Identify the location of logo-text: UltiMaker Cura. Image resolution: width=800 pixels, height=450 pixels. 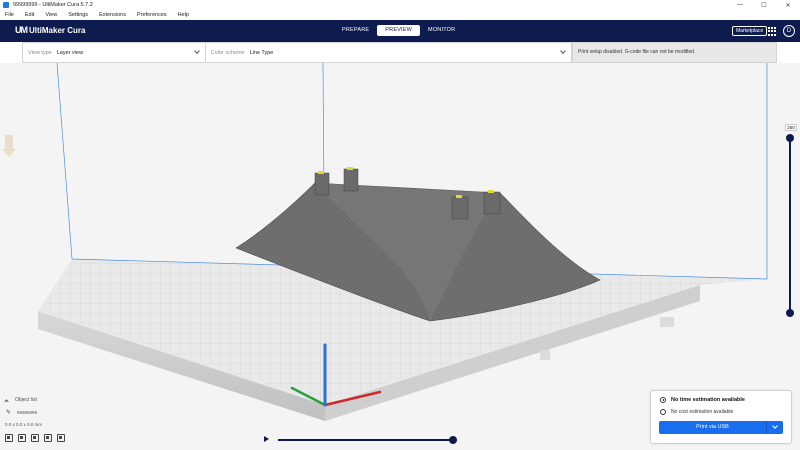
(57, 30).